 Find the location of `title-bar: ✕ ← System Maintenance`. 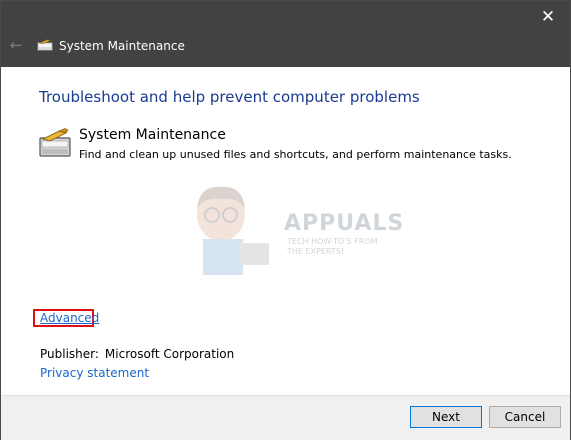

title-bar: ✕ ← System Maintenance is located at coordinates (285, 34).